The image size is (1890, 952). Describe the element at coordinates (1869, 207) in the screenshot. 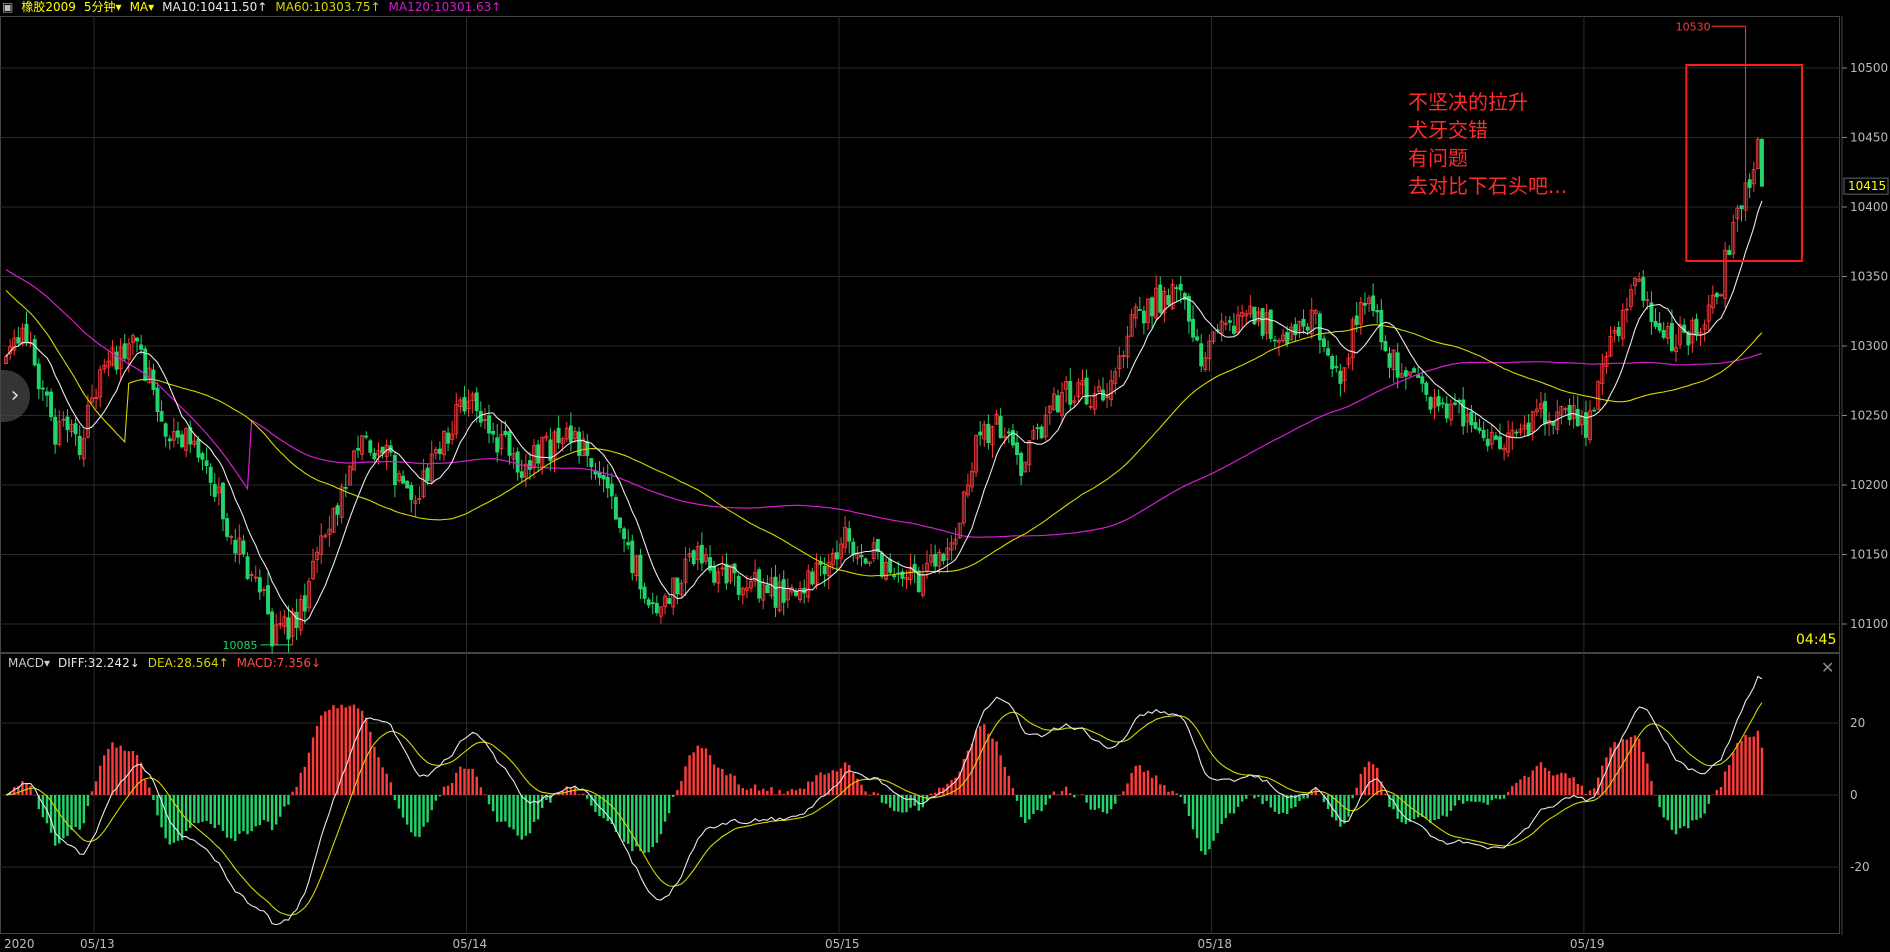

I see `y-axis-tick-label: 10400` at that location.